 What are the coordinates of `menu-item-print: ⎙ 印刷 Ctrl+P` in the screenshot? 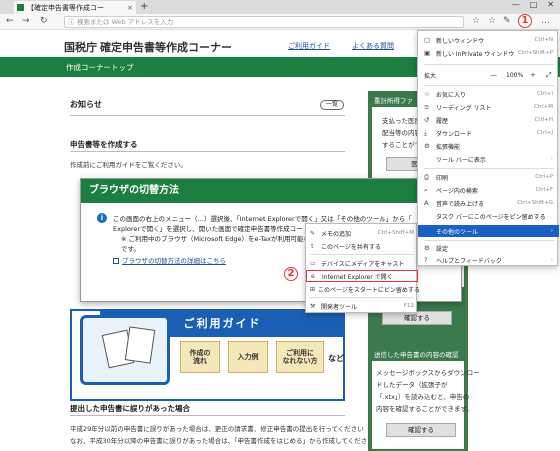 It's located at (488, 177).